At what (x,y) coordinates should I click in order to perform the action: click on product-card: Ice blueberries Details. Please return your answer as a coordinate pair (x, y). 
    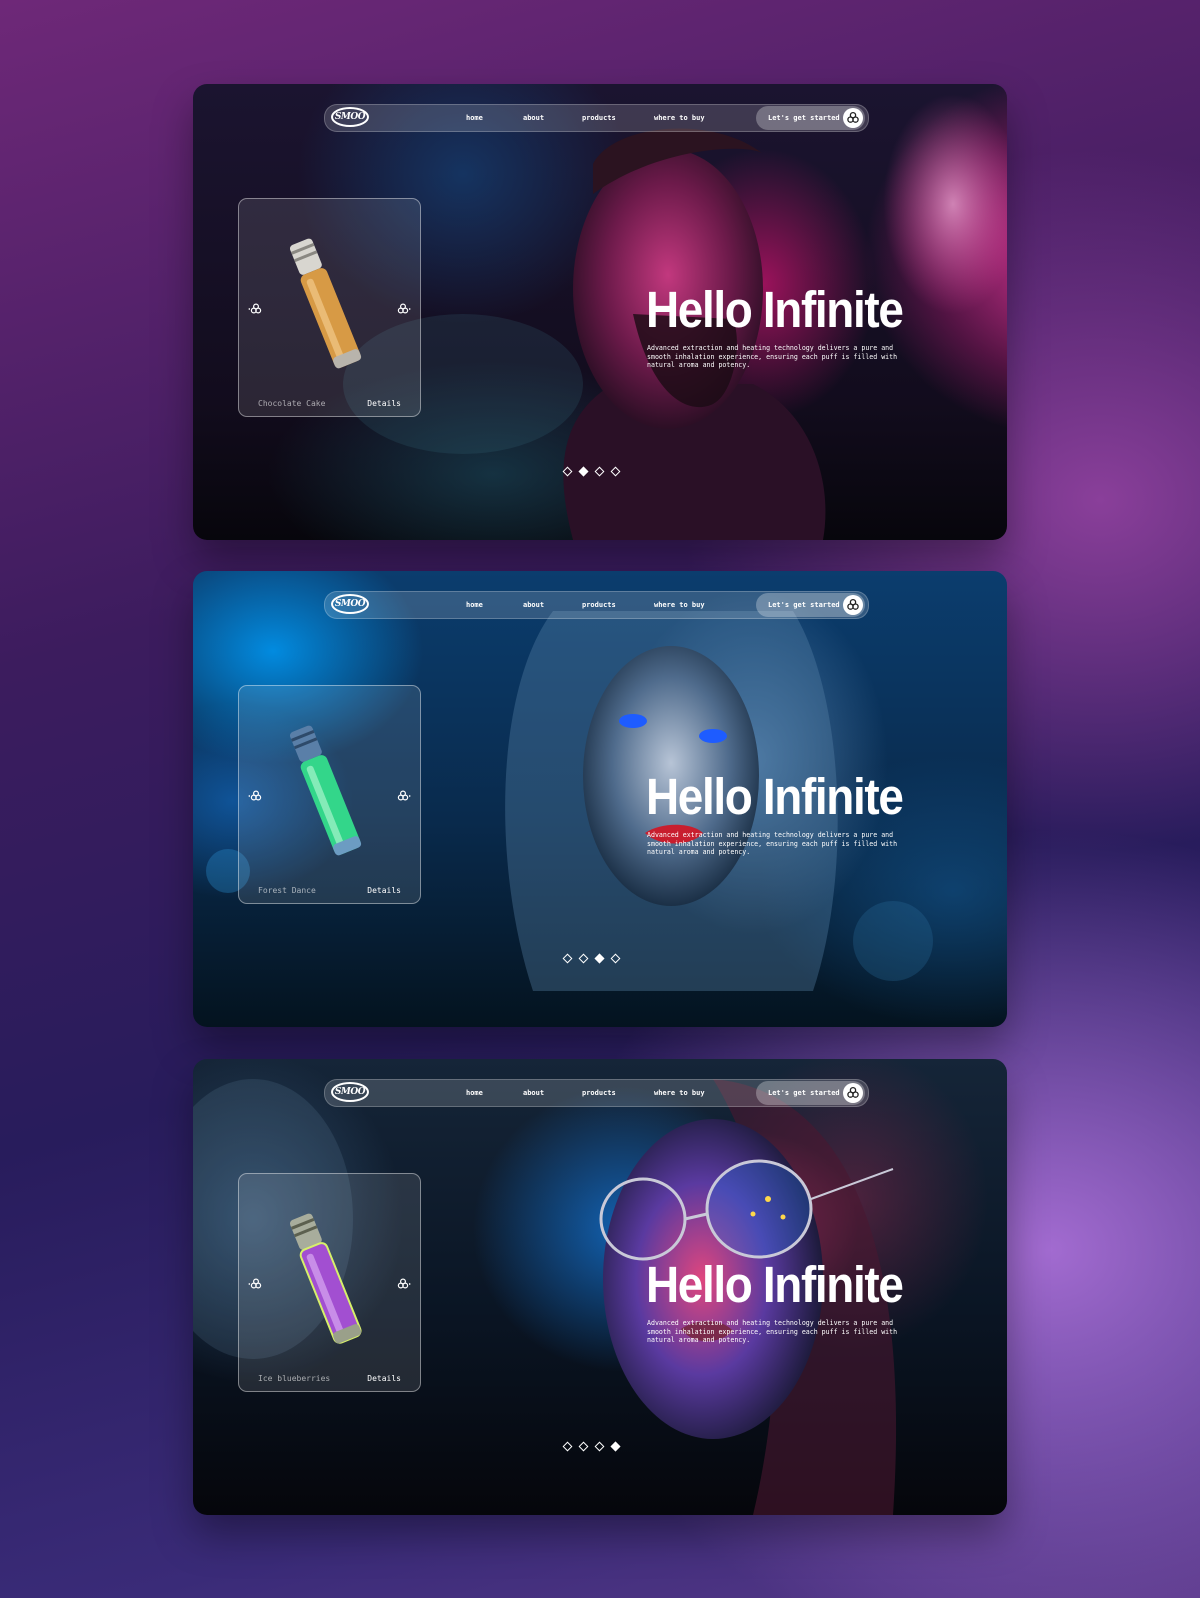
    Looking at the image, I should click on (329, 1282).